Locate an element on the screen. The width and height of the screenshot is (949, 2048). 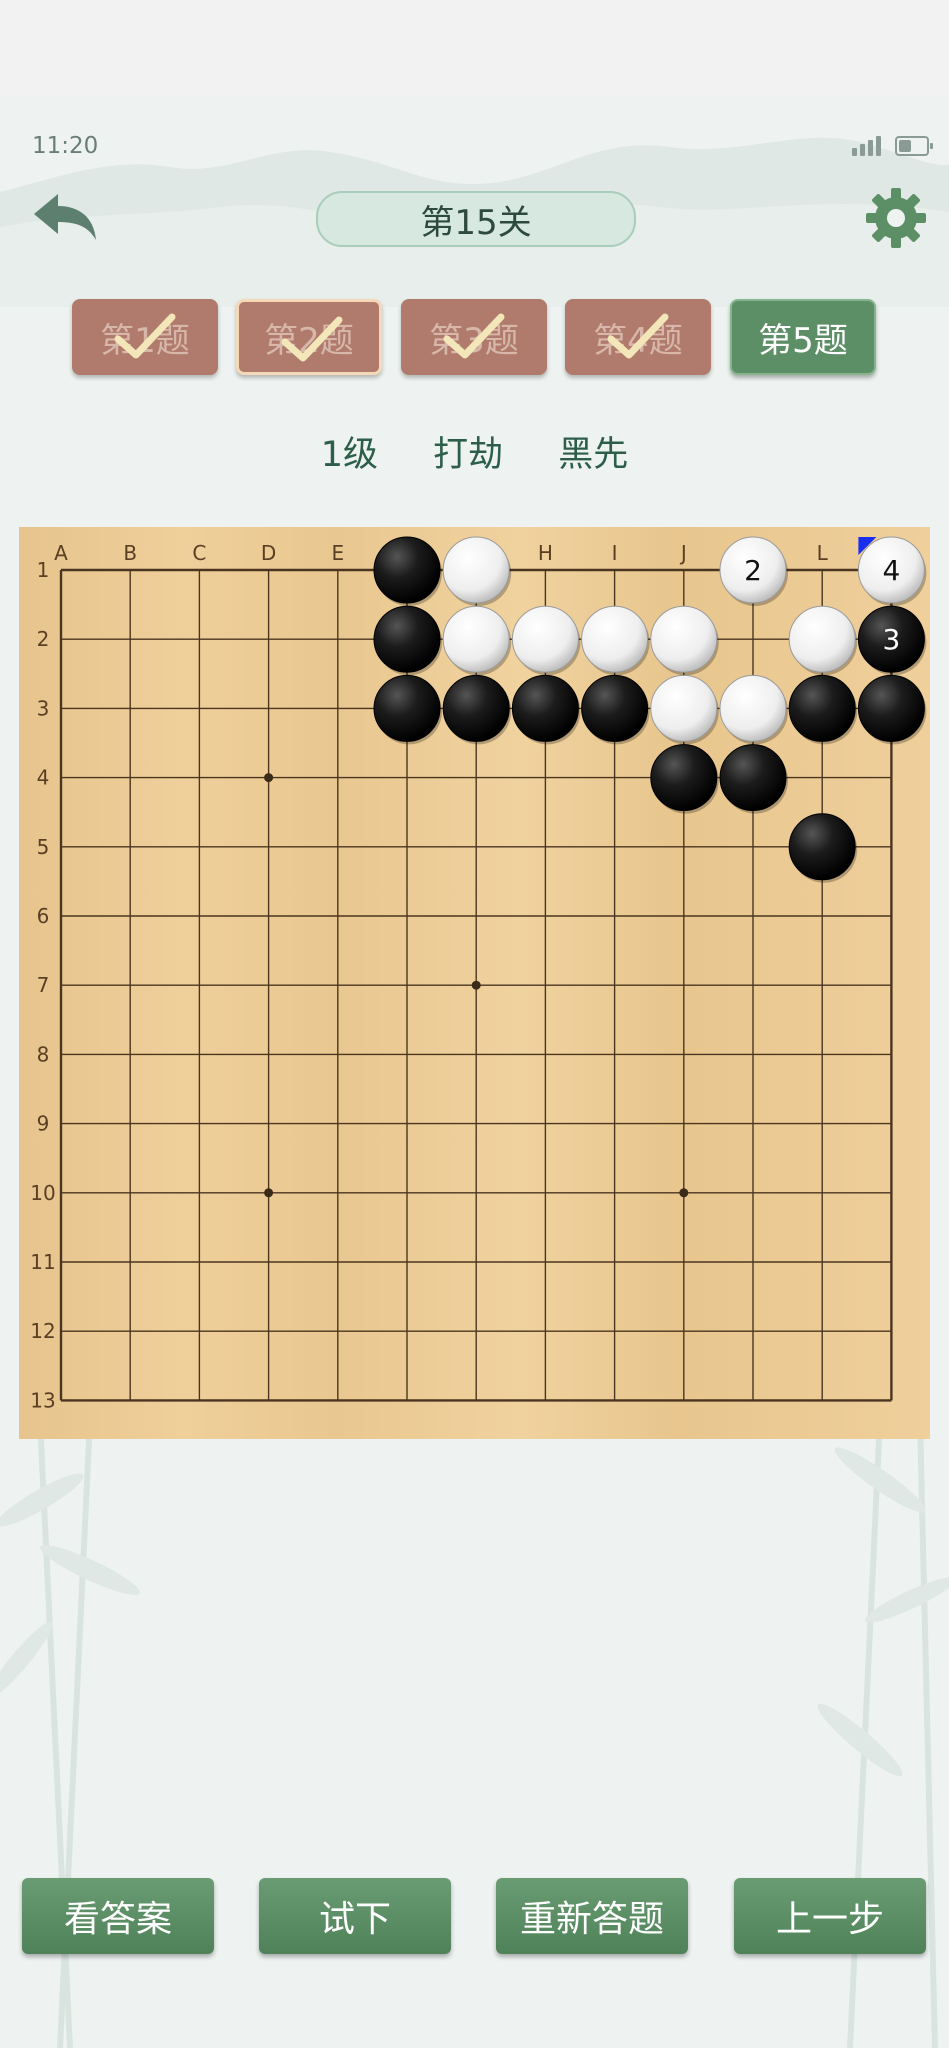
tab-question-3: 第3题 is located at coordinates (474, 337).